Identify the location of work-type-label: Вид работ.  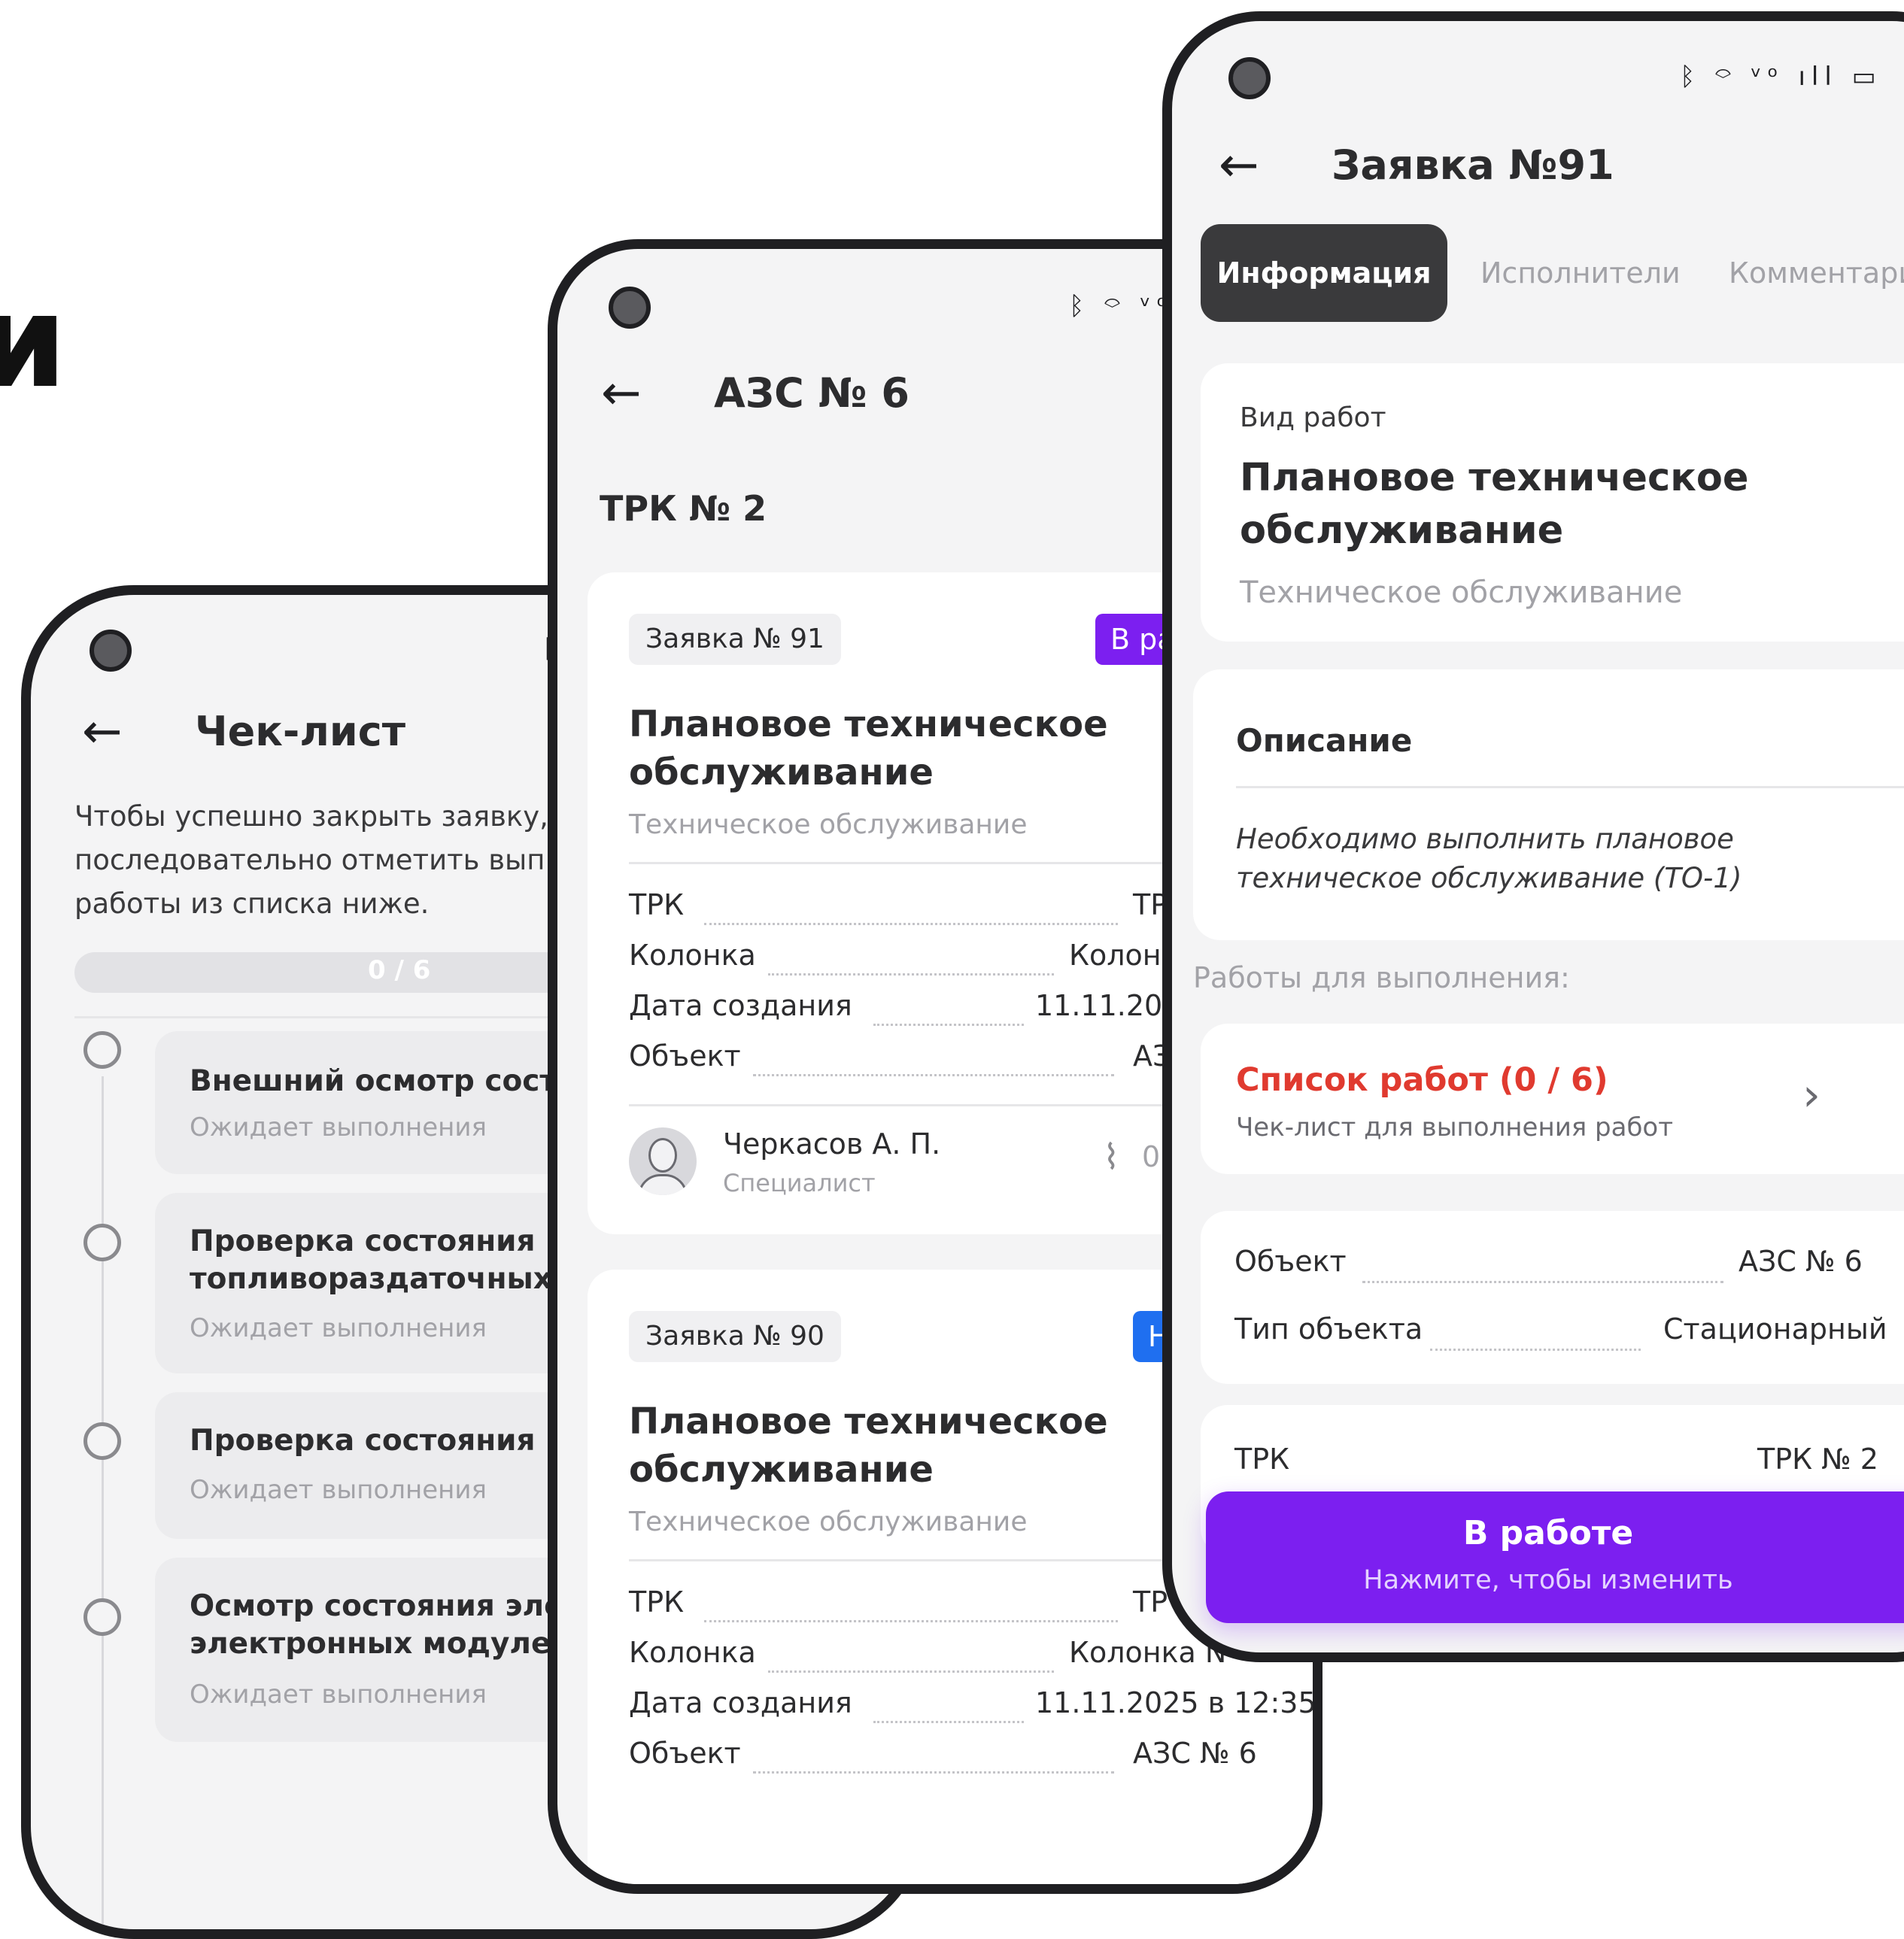
(1313, 417).